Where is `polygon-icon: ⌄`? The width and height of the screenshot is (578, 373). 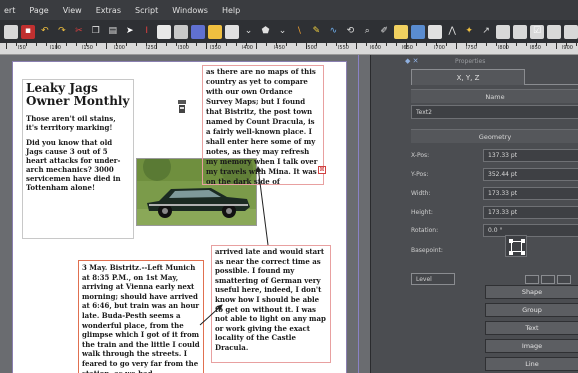
polygon-icon: ⌄ is located at coordinates (249, 32).